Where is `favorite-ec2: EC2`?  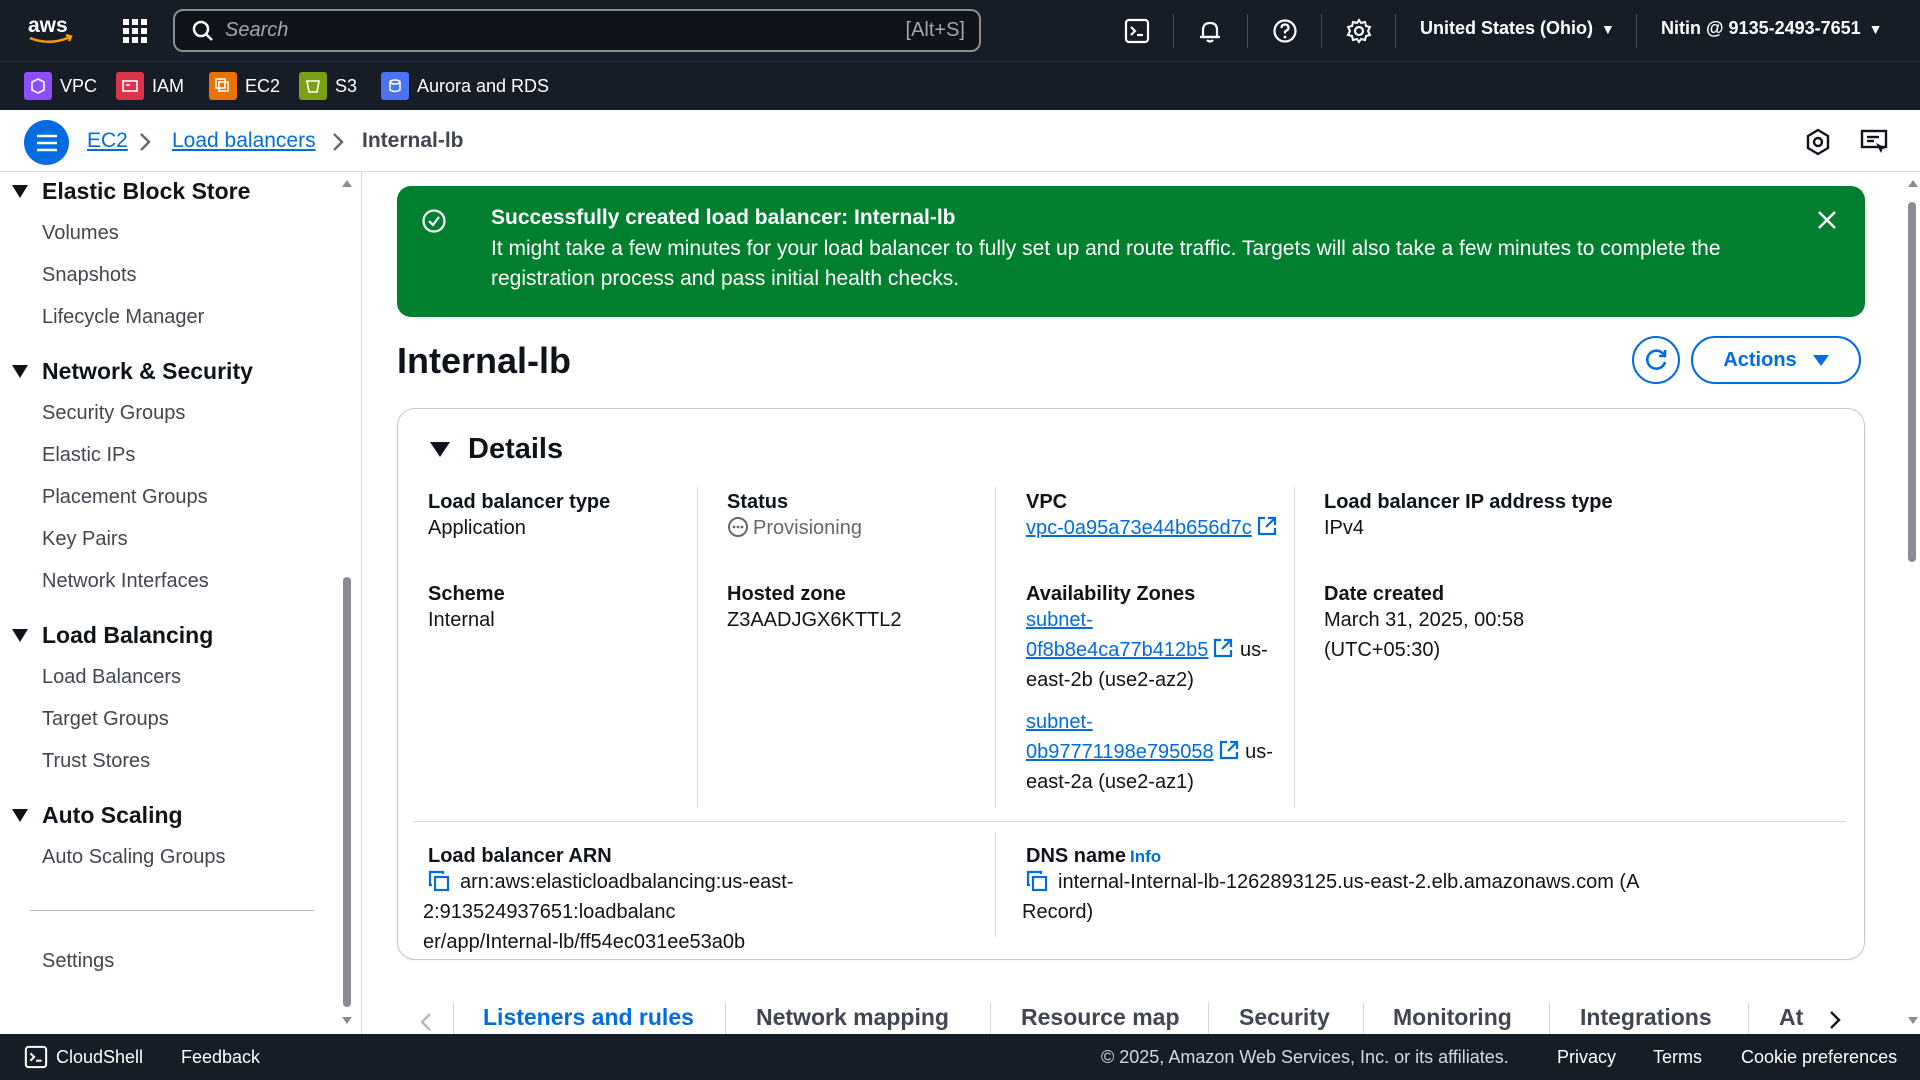 favorite-ec2: EC2 is located at coordinates (244, 86).